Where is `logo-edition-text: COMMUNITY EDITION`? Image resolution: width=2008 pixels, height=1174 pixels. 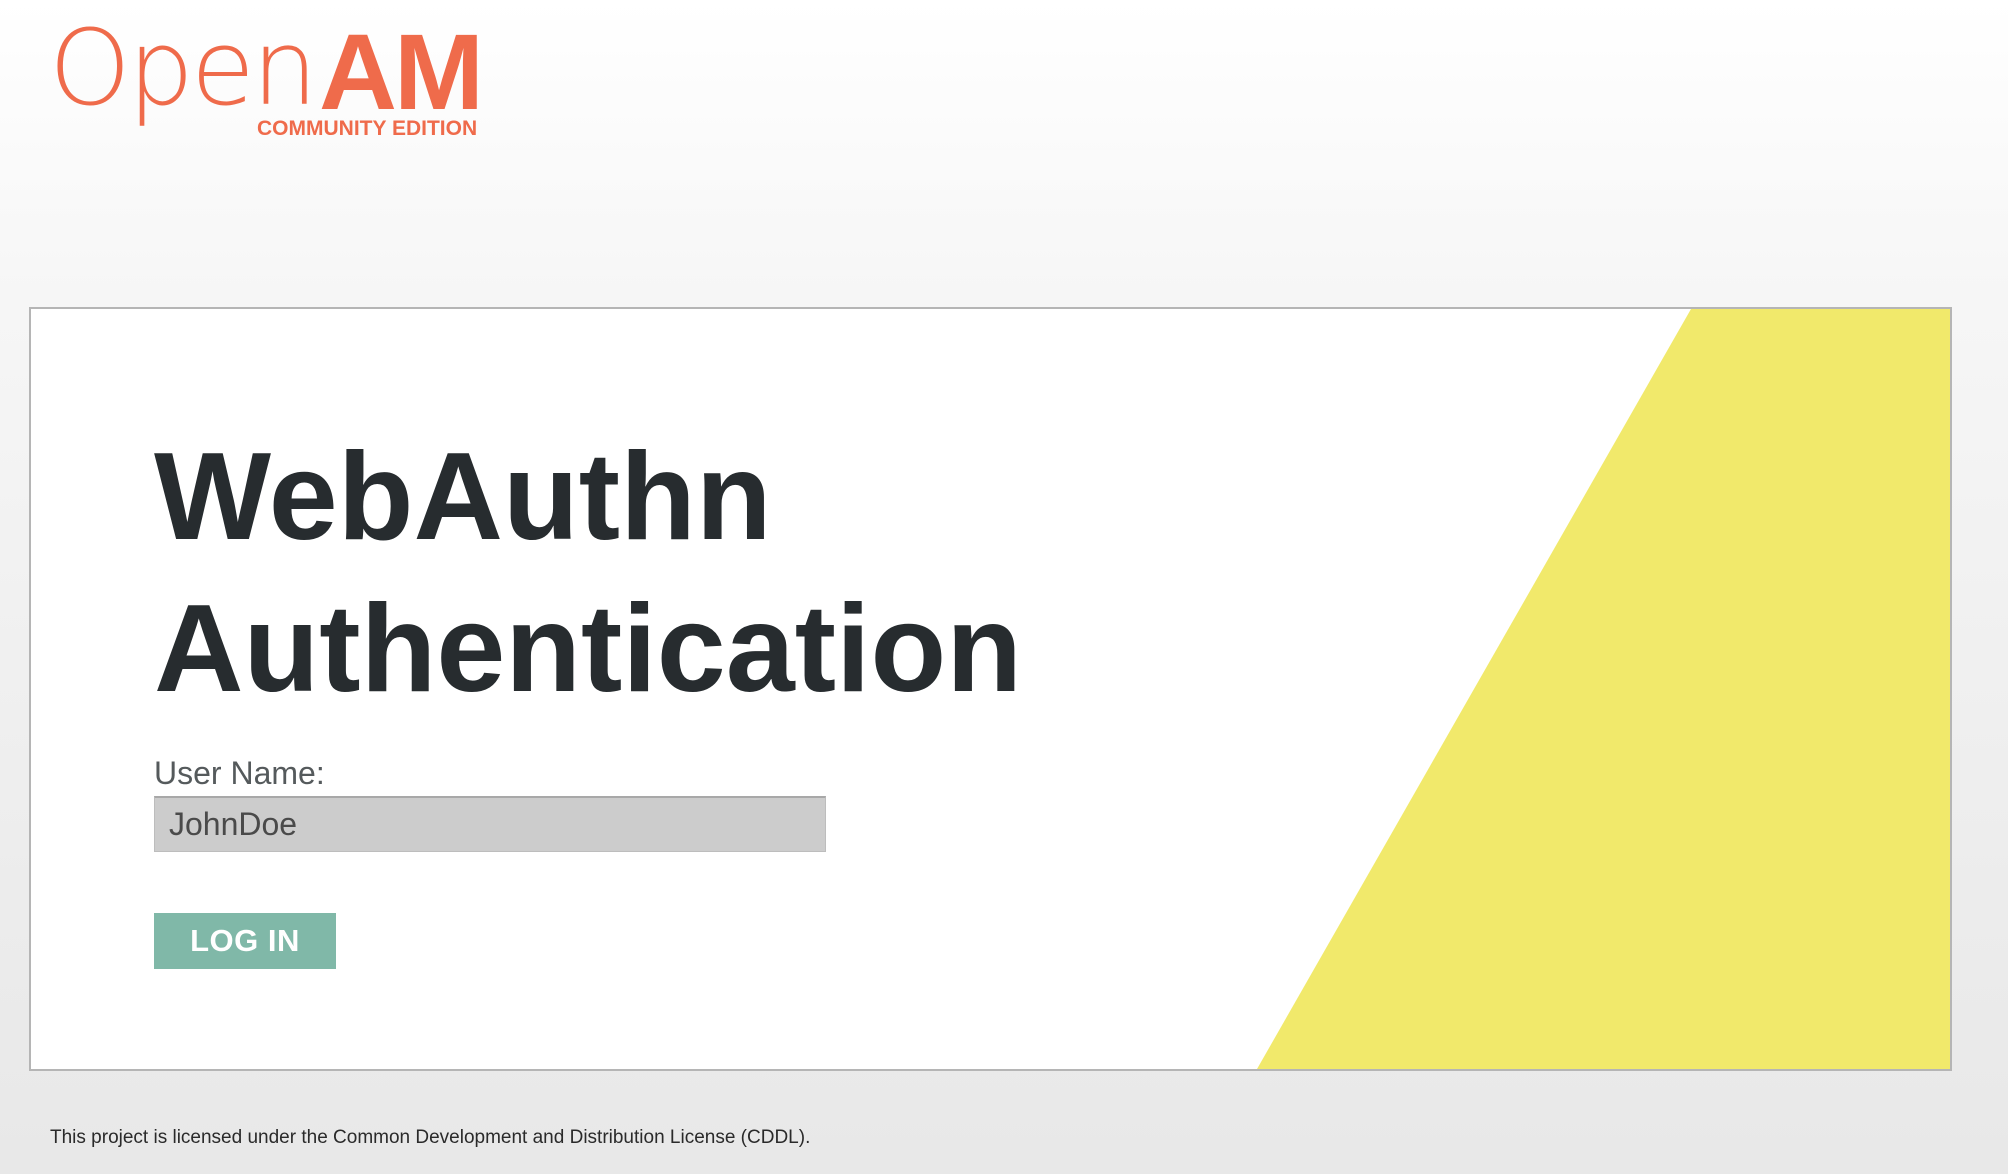
logo-edition-text: COMMUNITY EDITION is located at coordinates (367, 128).